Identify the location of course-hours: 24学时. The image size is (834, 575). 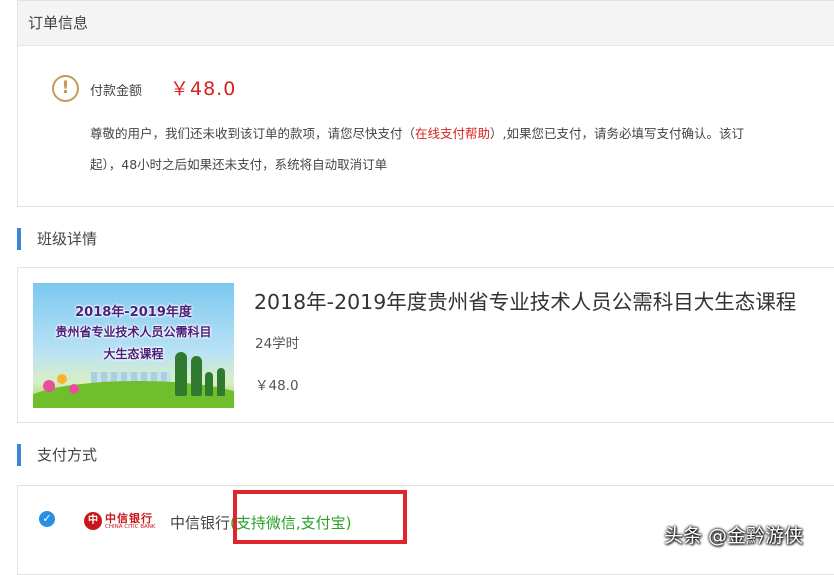
(277, 344).